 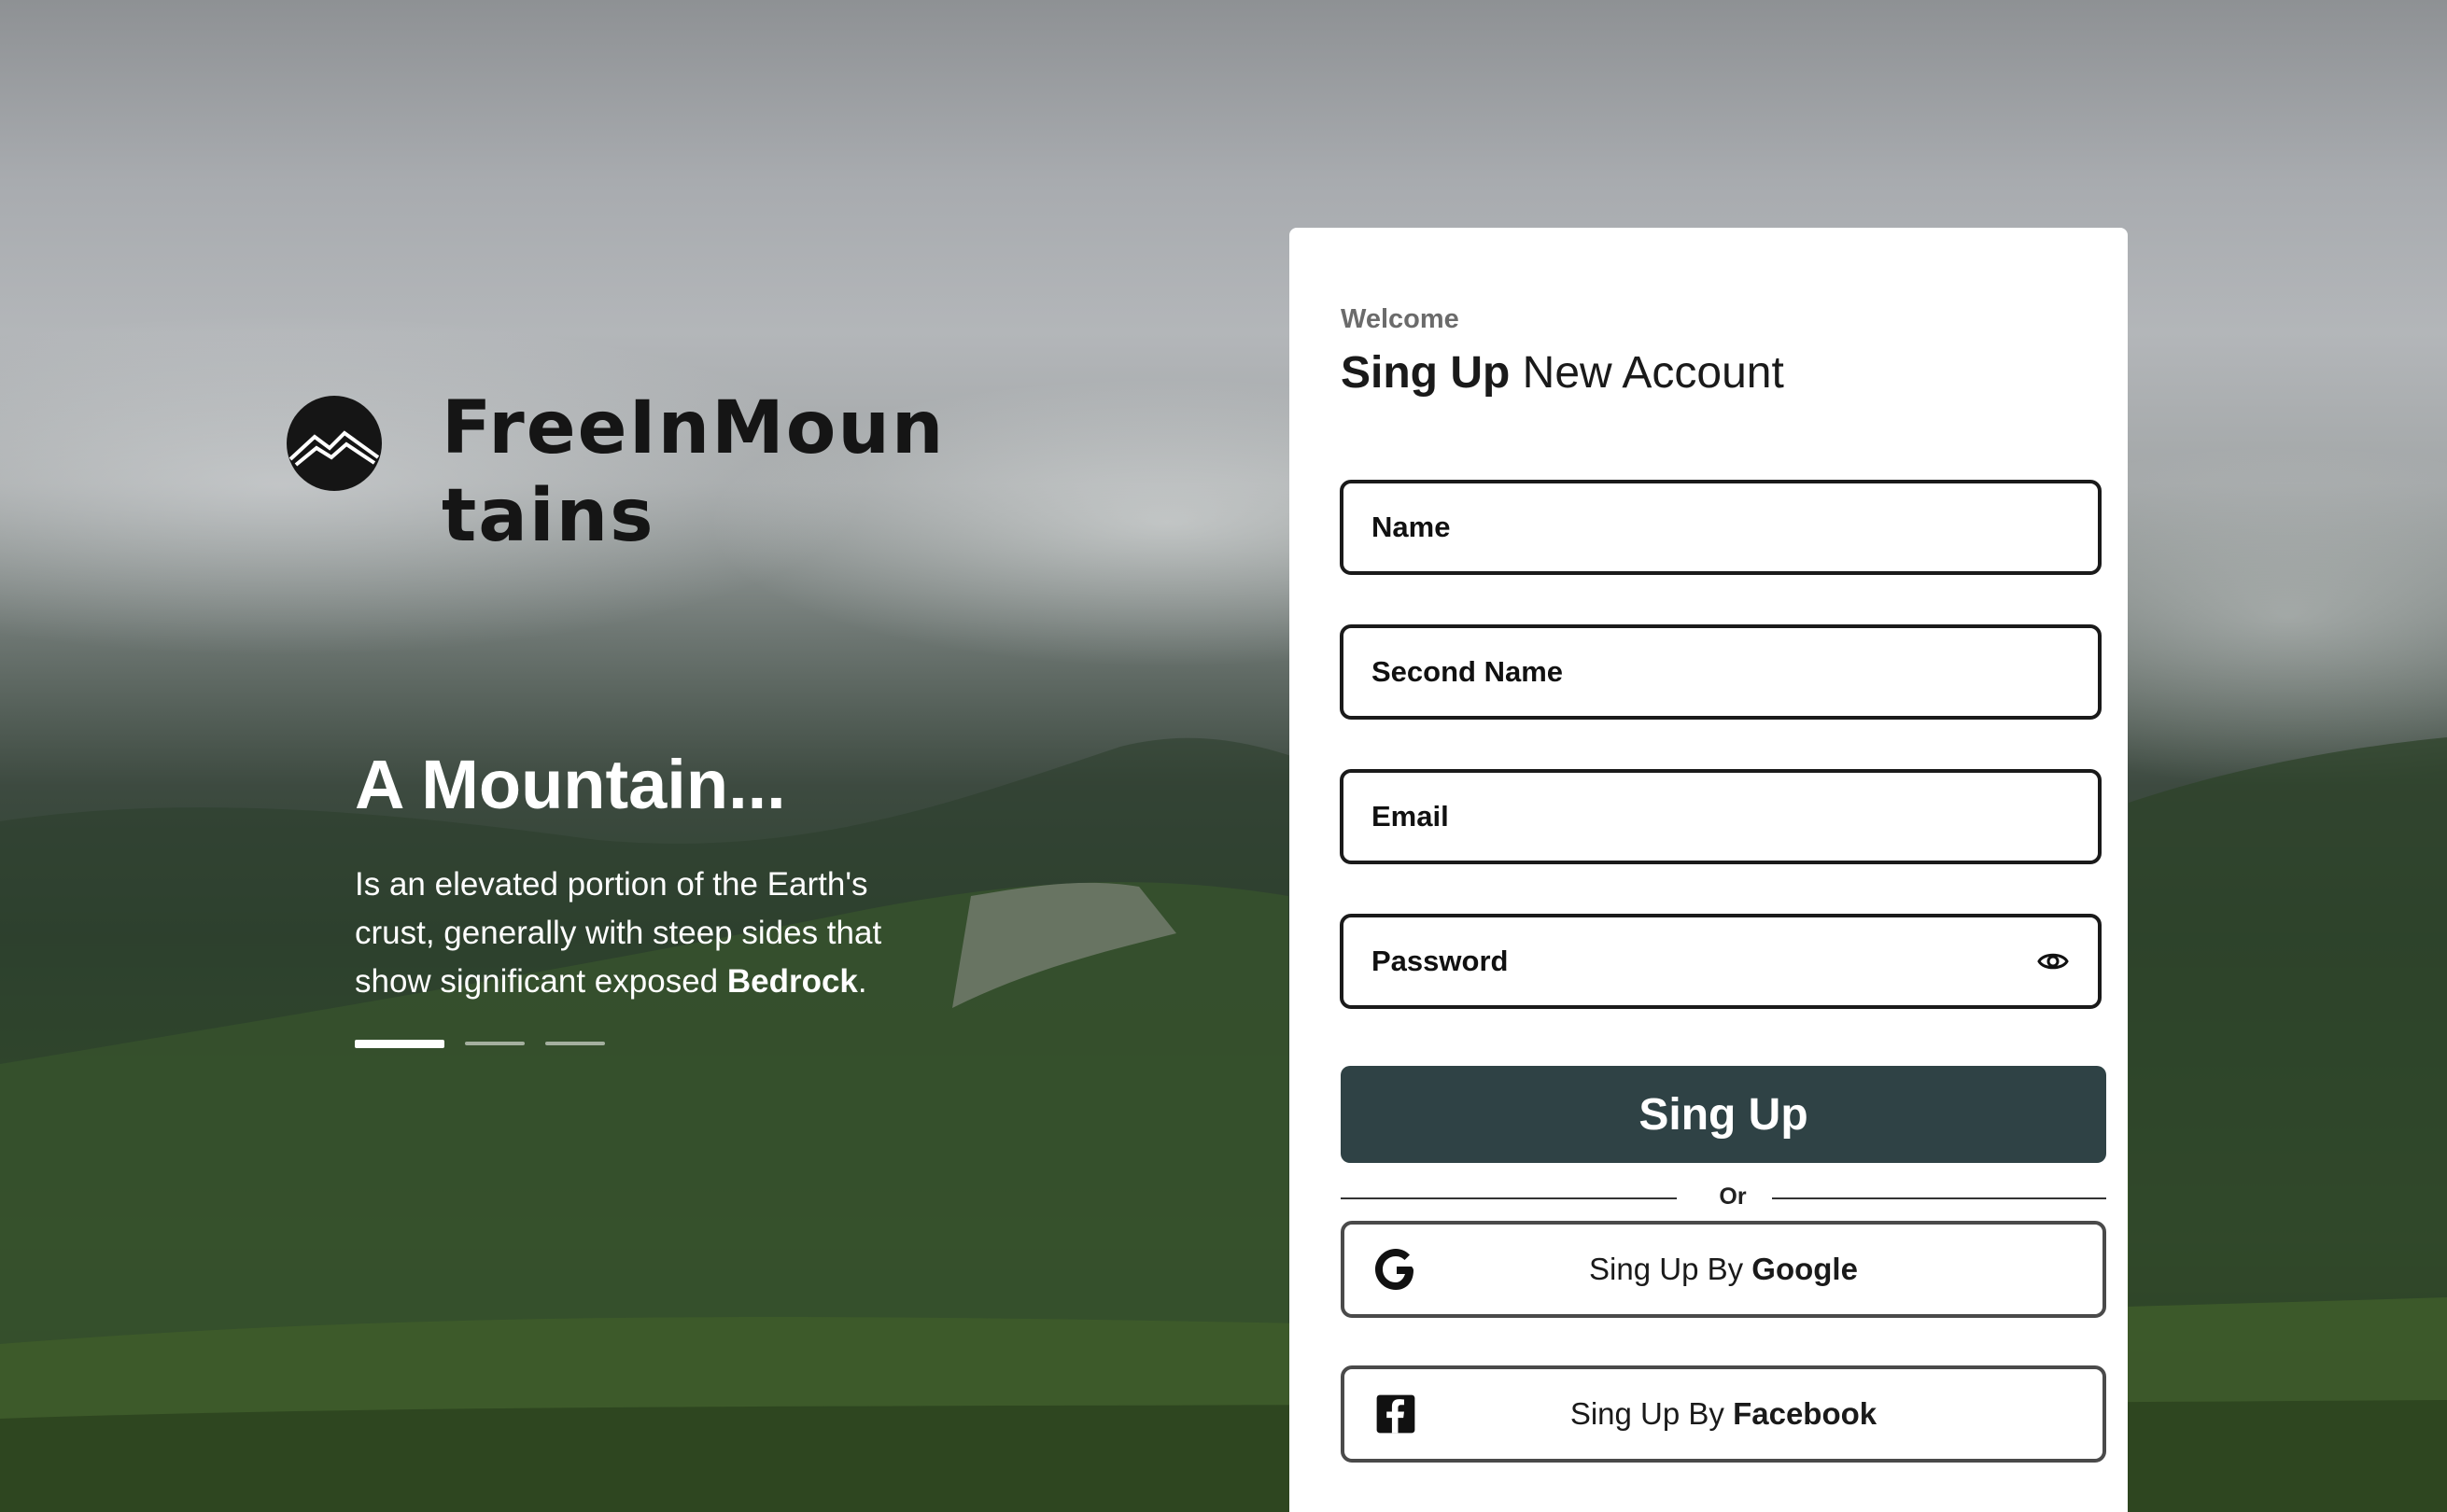 I want to click on brand: FreeInMountains, so click(x=625, y=472).